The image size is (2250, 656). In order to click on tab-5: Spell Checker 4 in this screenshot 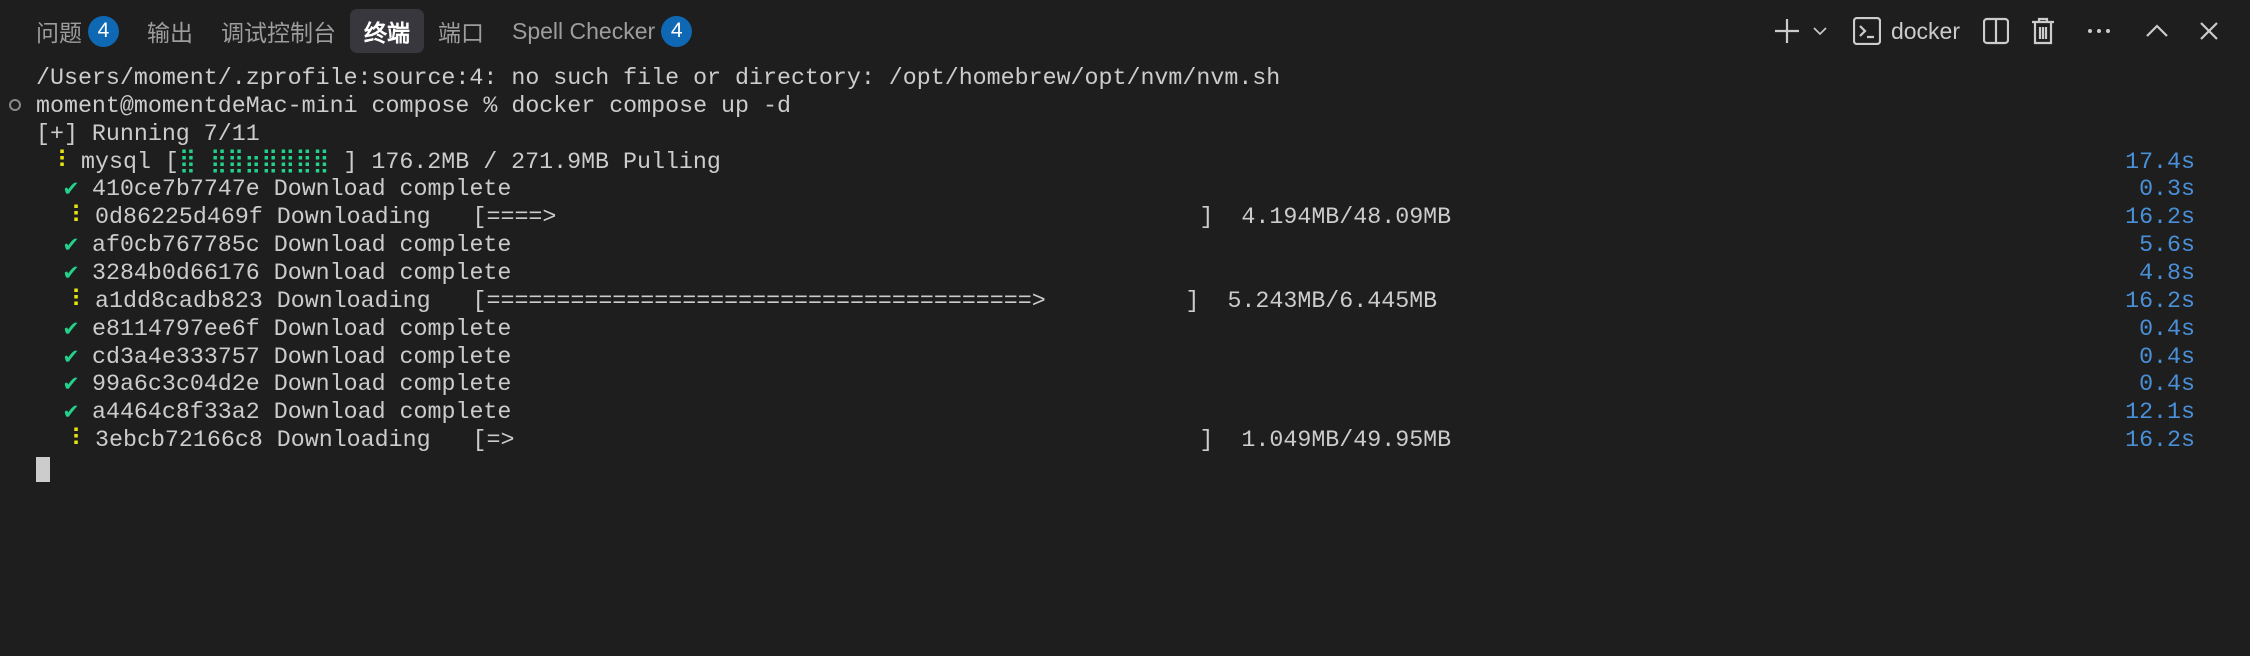, I will do `click(602, 31)`.